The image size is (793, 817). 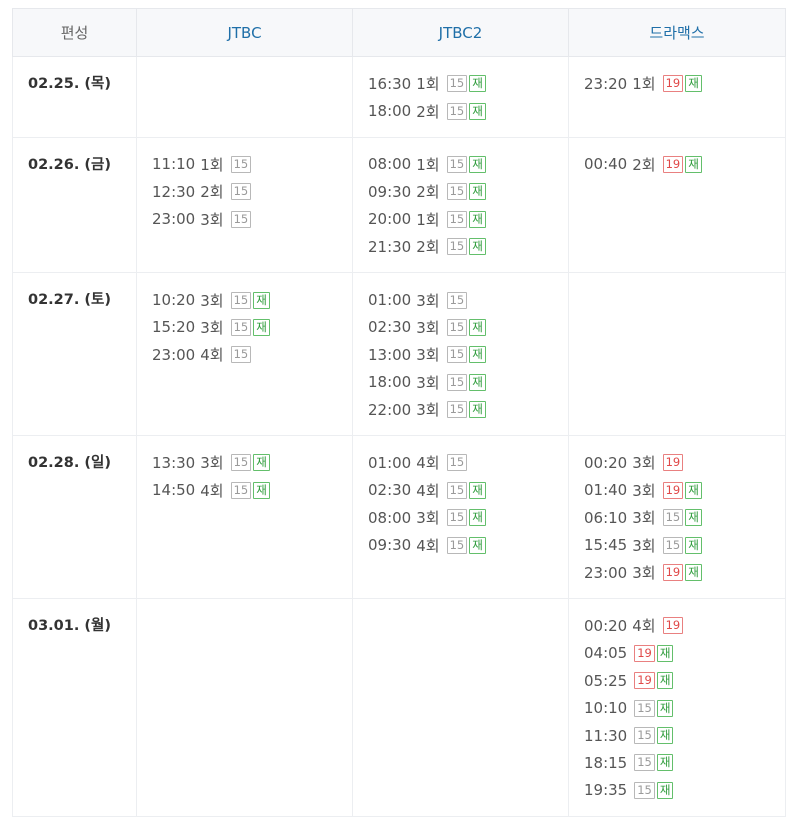 I want to click on header-channel-jtbc2: JTBC2, so click(x=460, y=32).